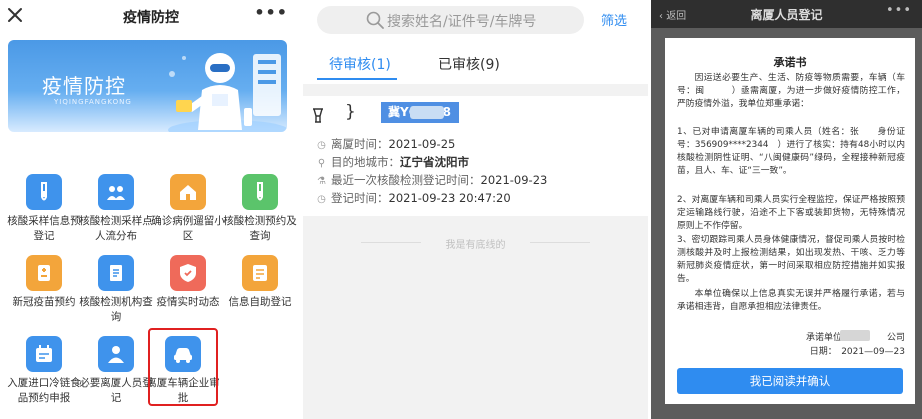 The image size is (922, 419). What do you see at coordinates (350, 112) in the screenshot?
I see `name-brace: }` at bounding box center [350, 112].